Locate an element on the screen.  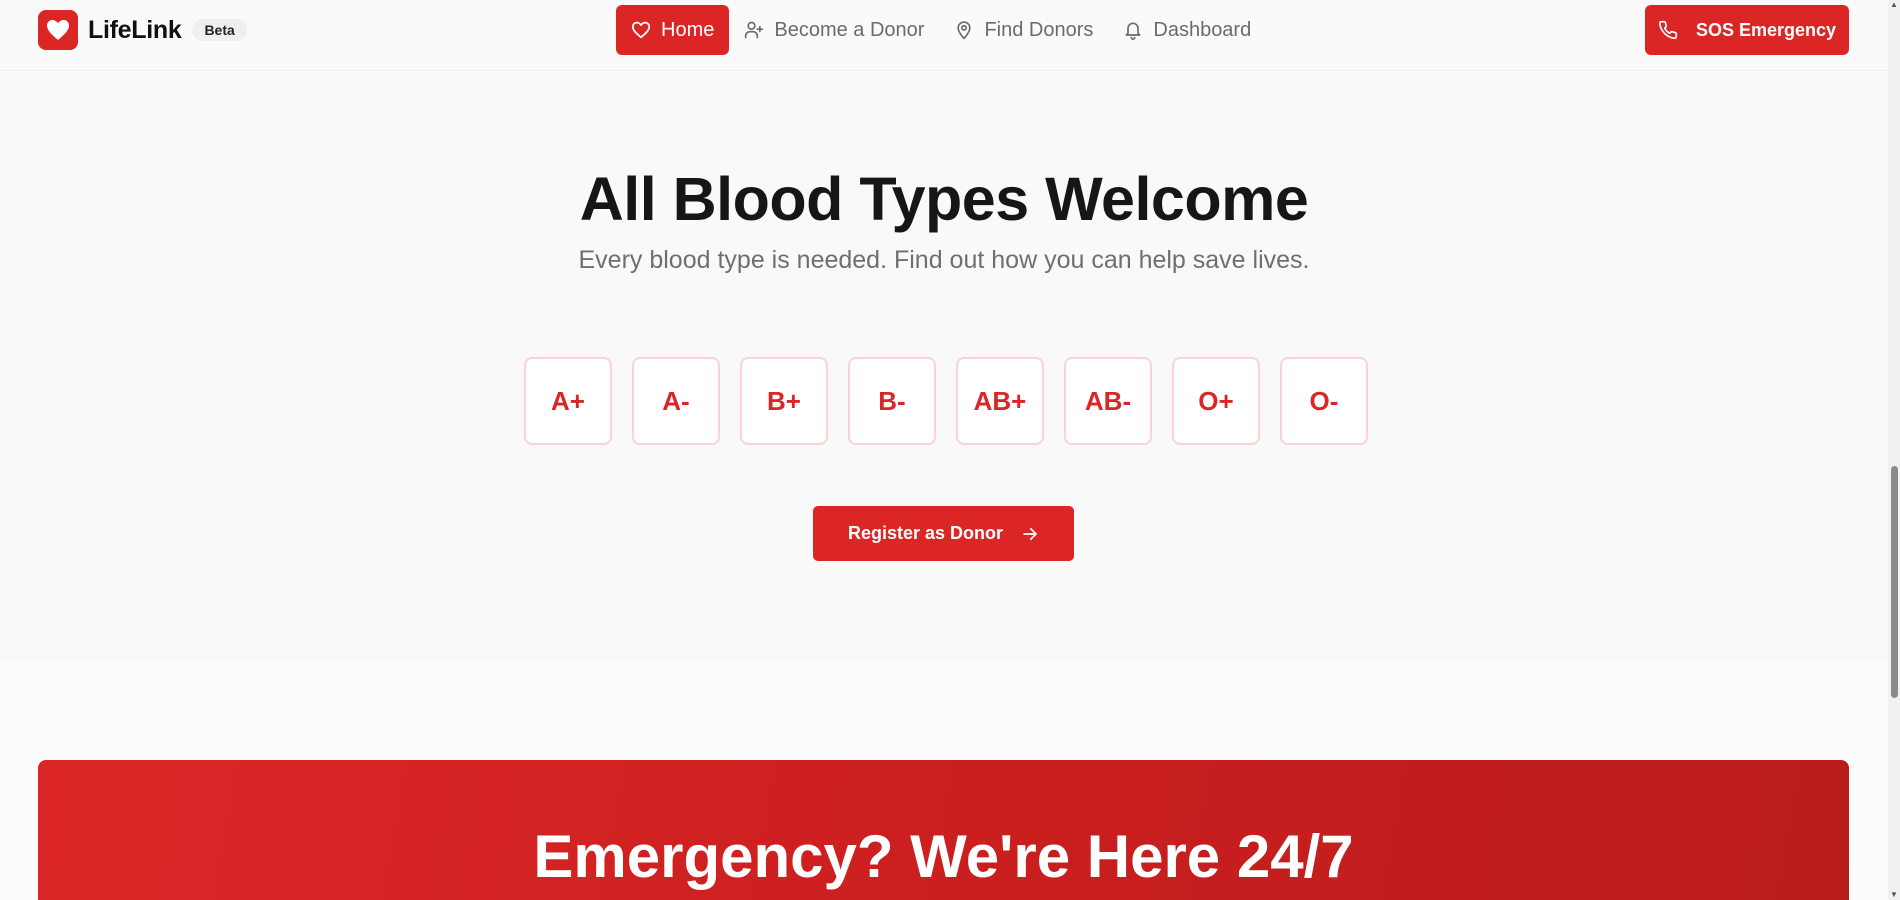
blood-type-card: AB+ is located at coordinates (1000, 401).